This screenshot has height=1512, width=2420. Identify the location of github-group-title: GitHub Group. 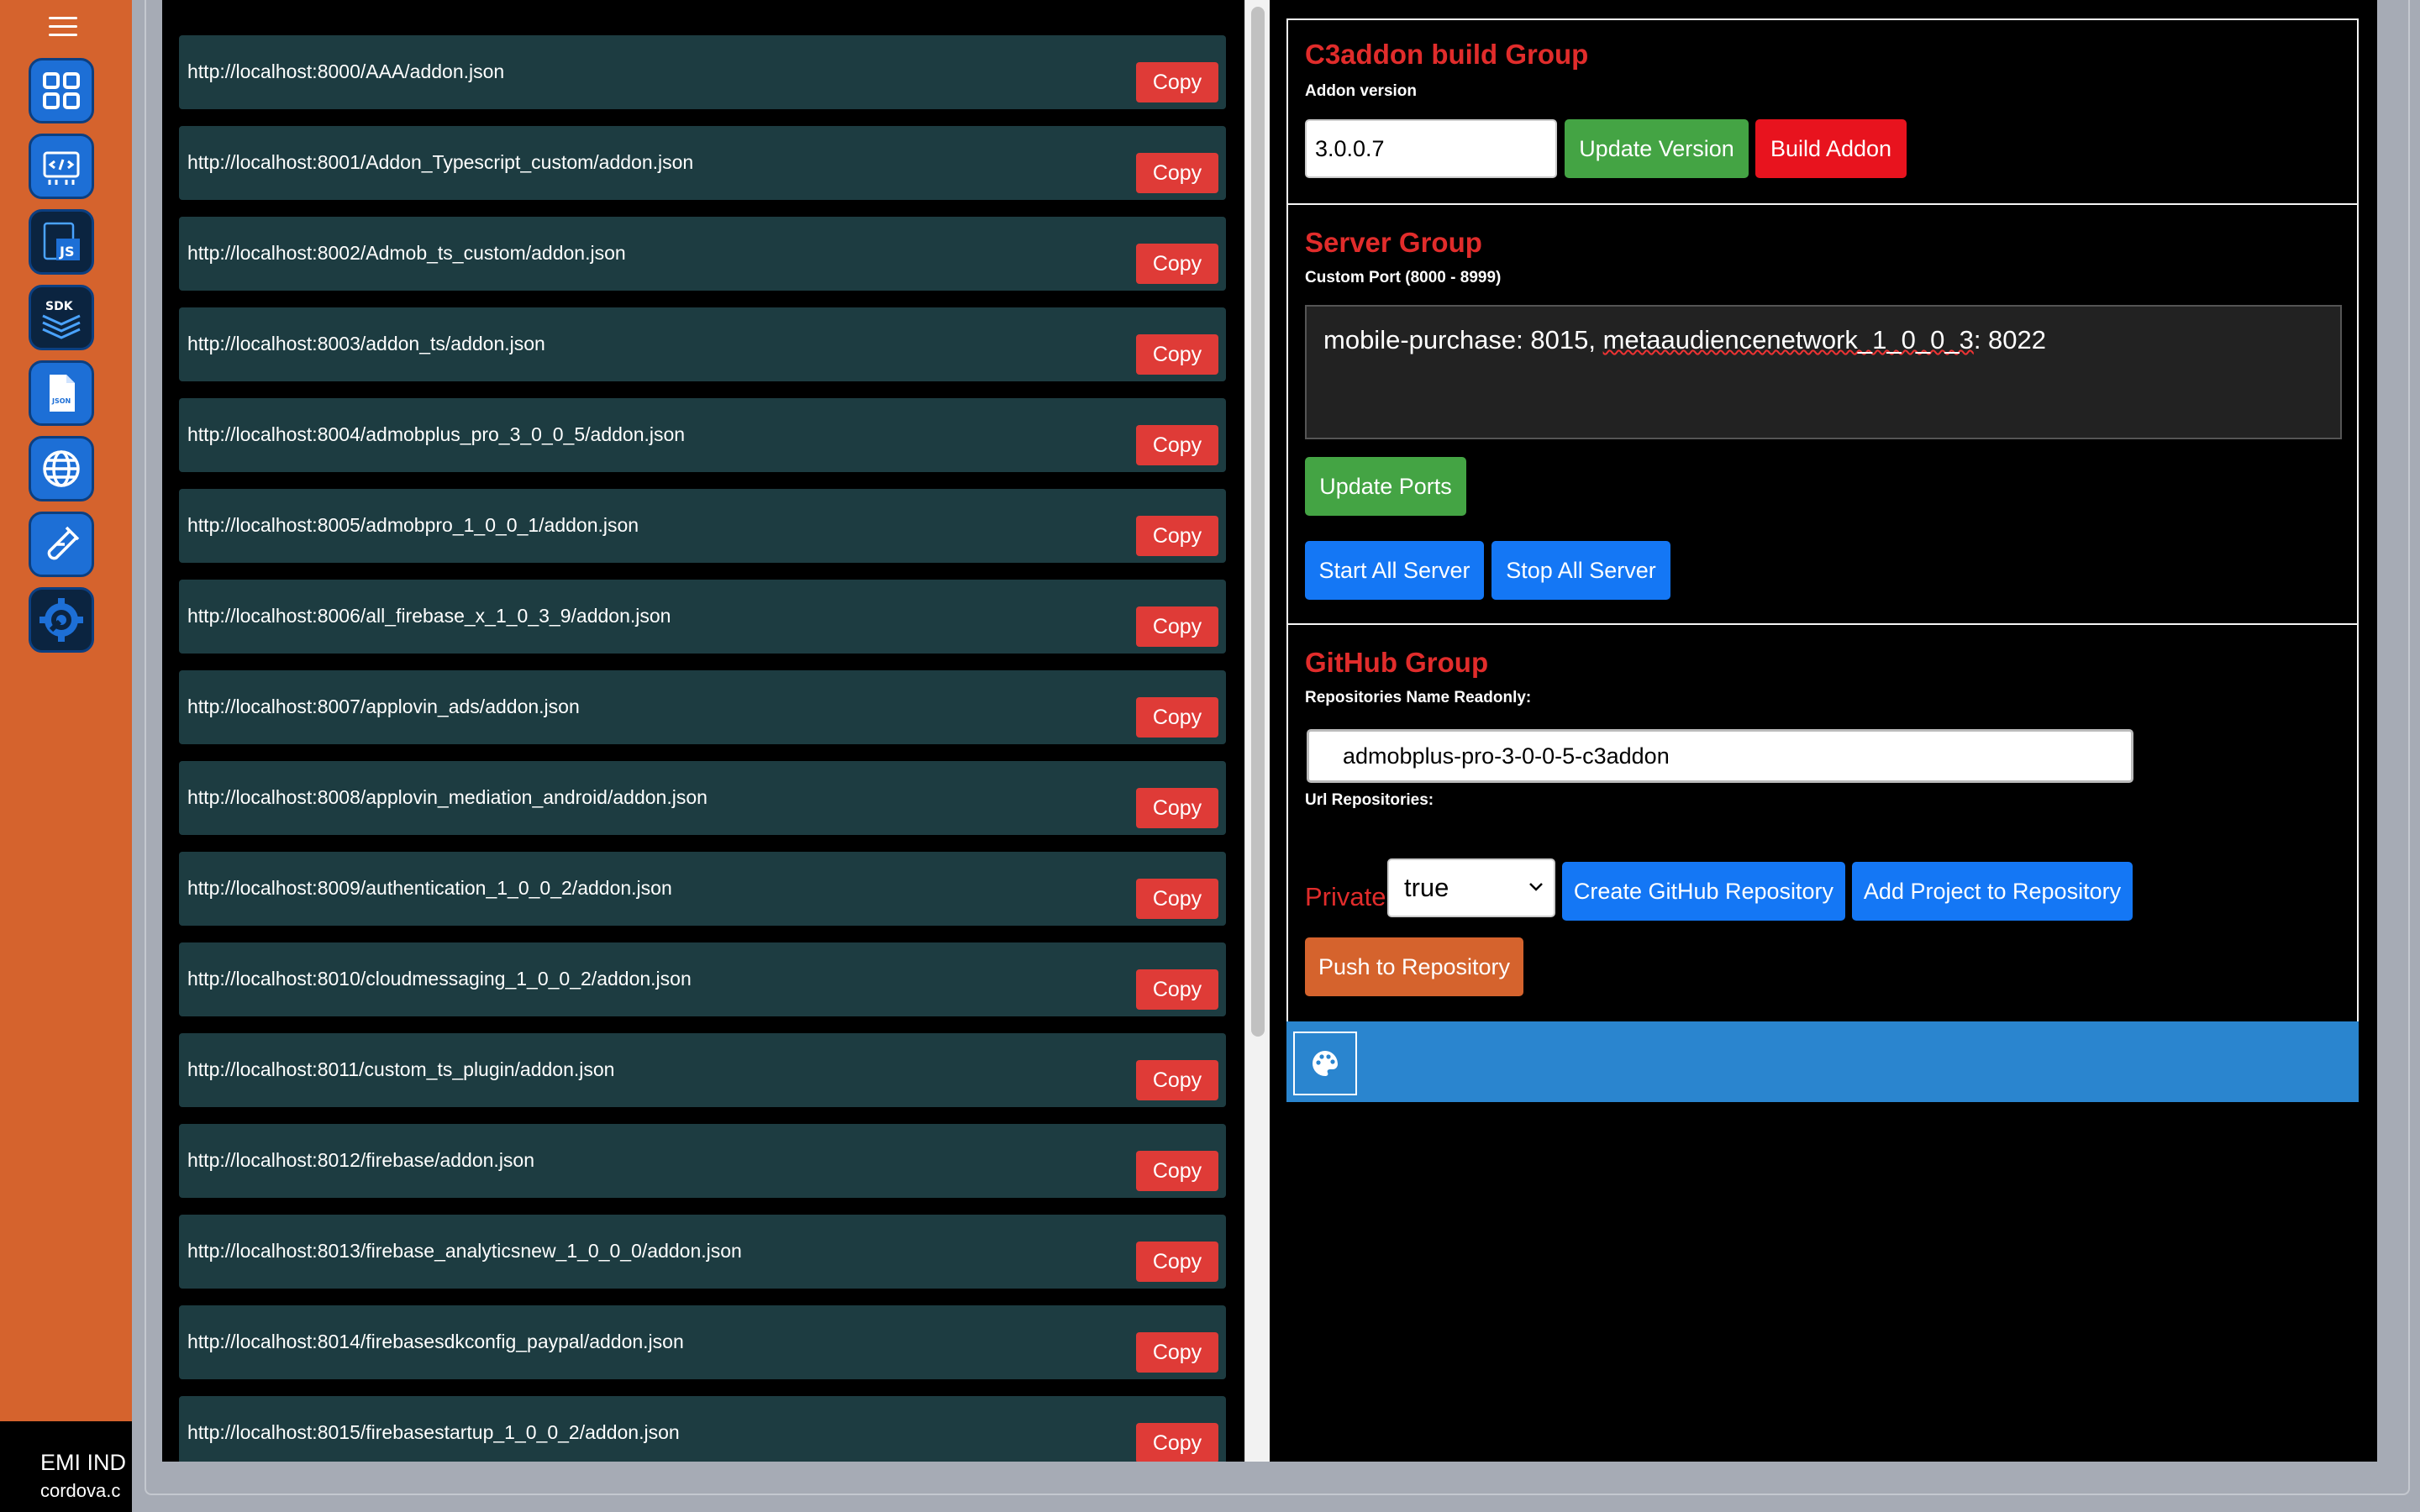
(1397, 662).